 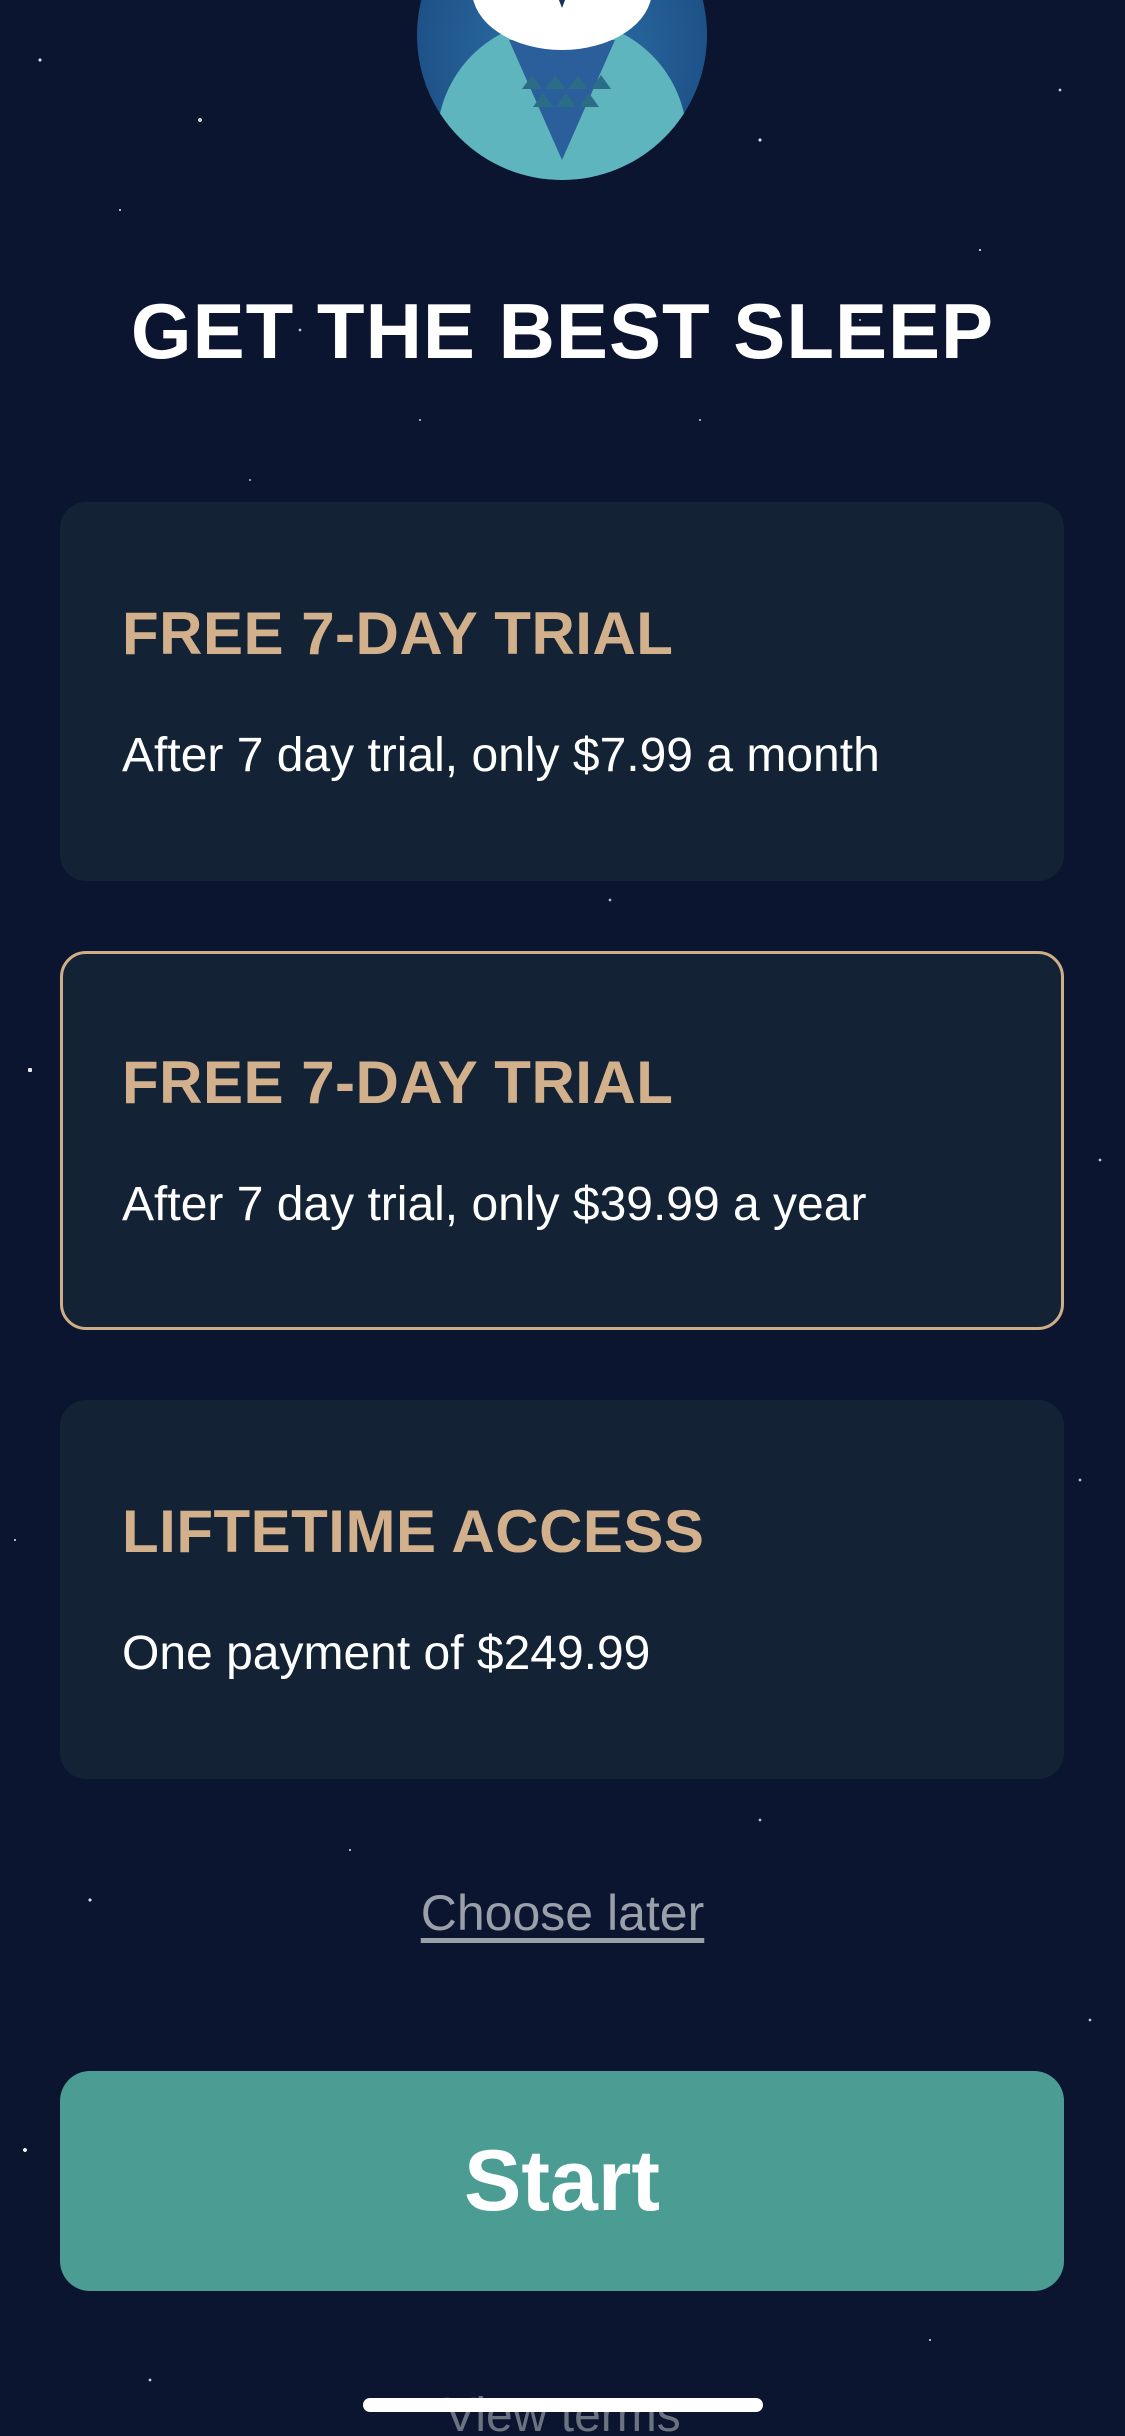 I want to click on page-title: GET THE BEST SLEEP, so click(x=562, y=331).